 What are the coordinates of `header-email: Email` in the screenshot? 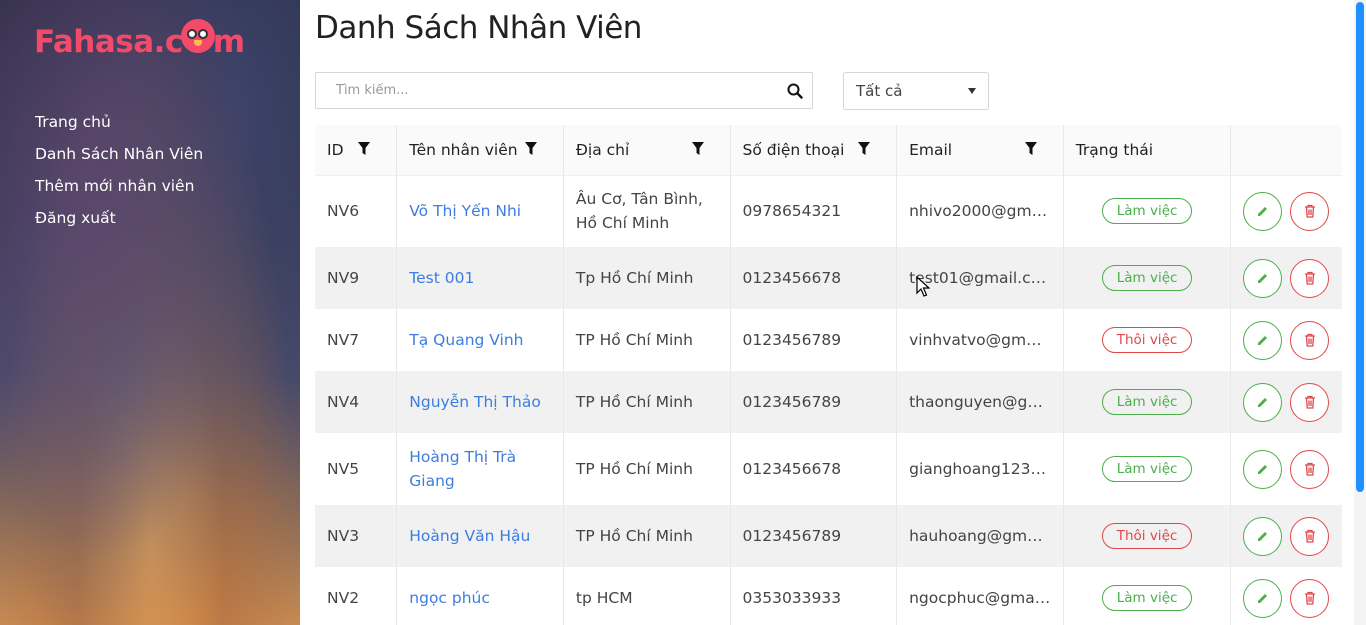 It's located at (980, 150).